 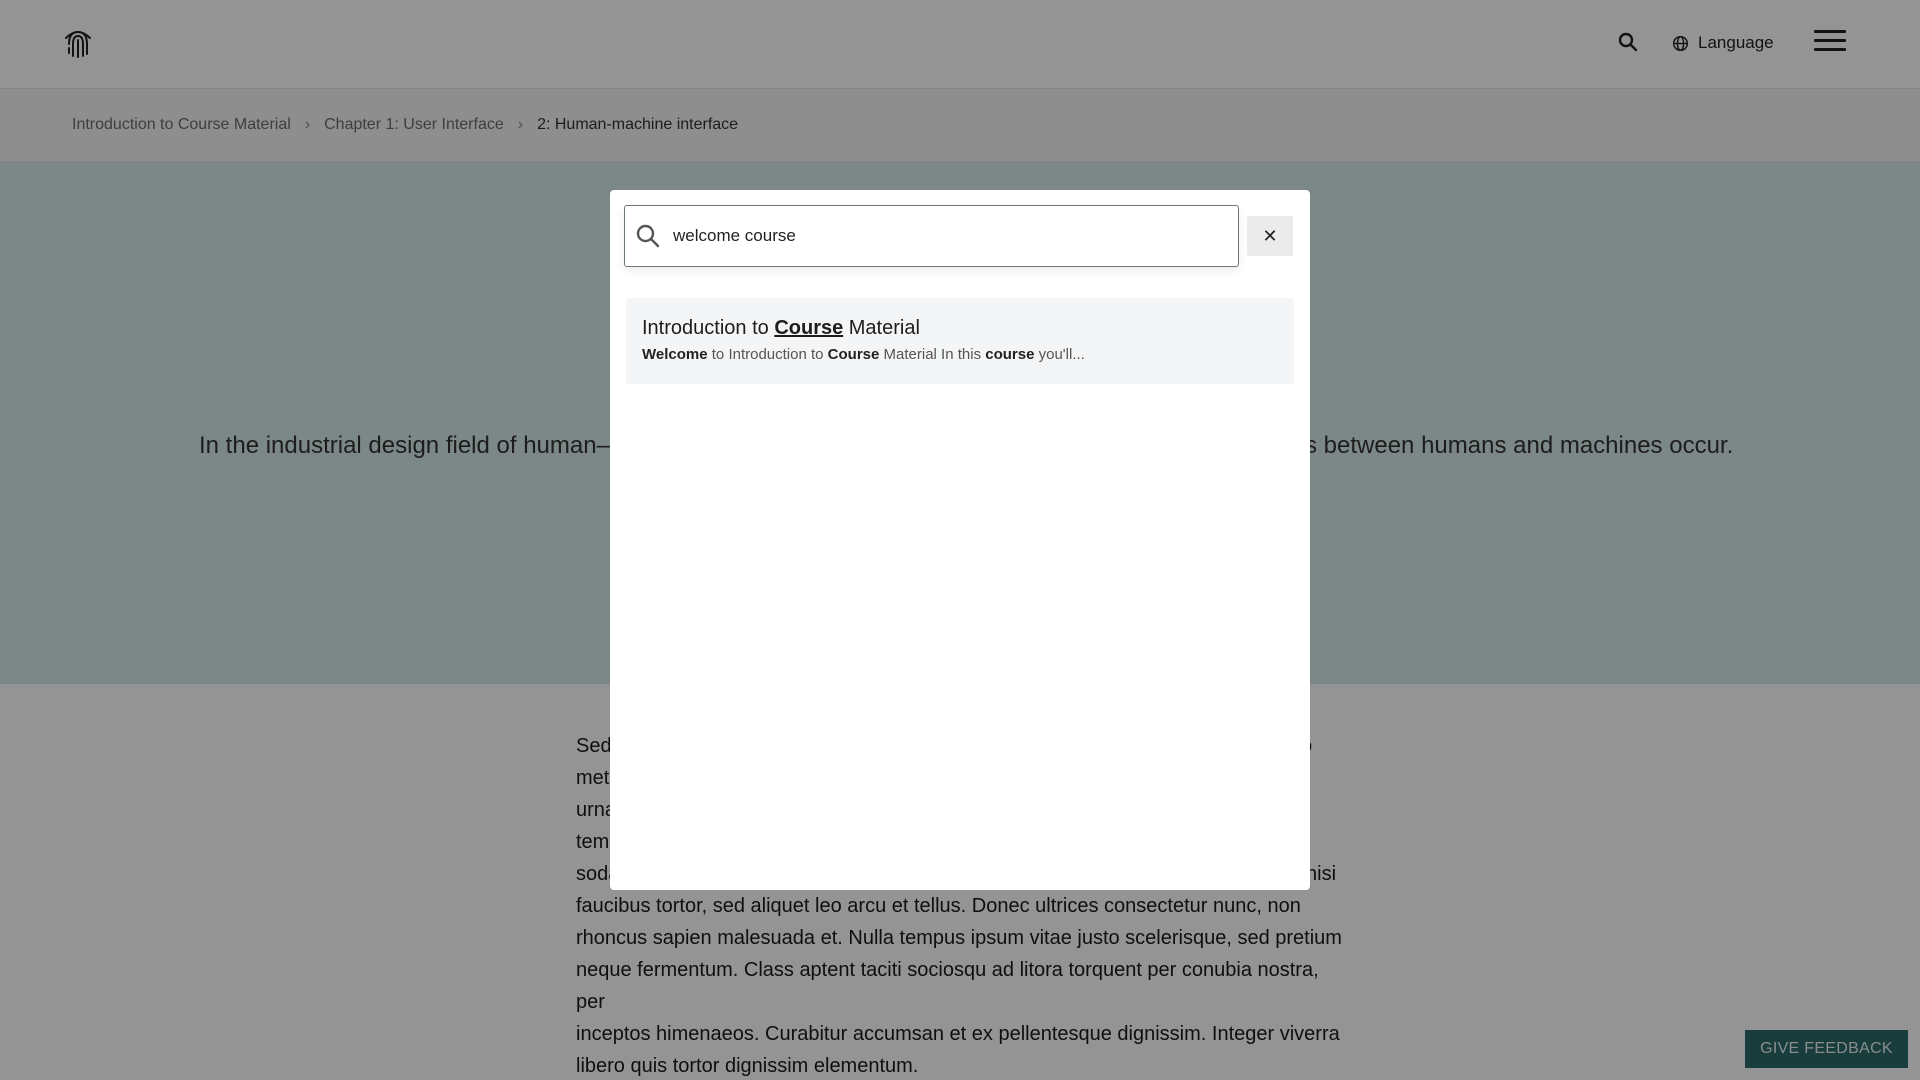 I want to click on search-result-title: Introduction to Course Material, so click(x=960, y=328).